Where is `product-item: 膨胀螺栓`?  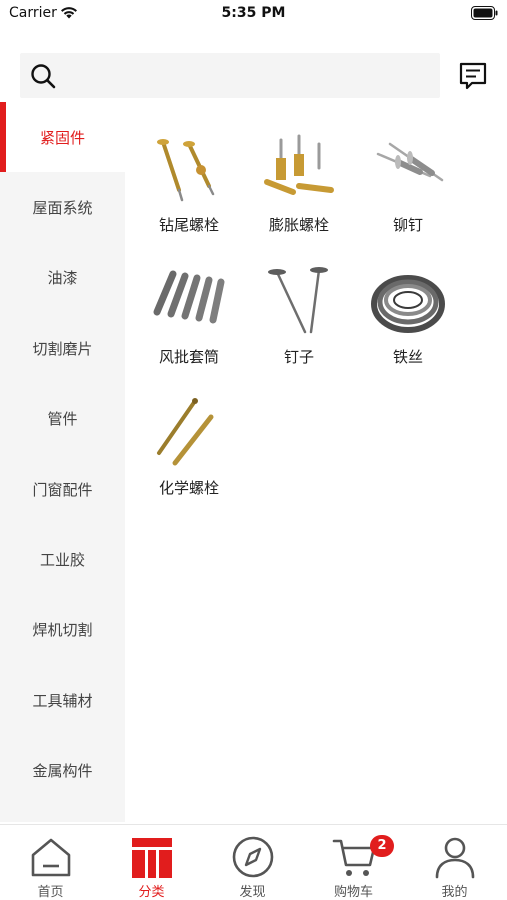 product-item: 膨胀螺栓 is located at coordinates (299, 190).